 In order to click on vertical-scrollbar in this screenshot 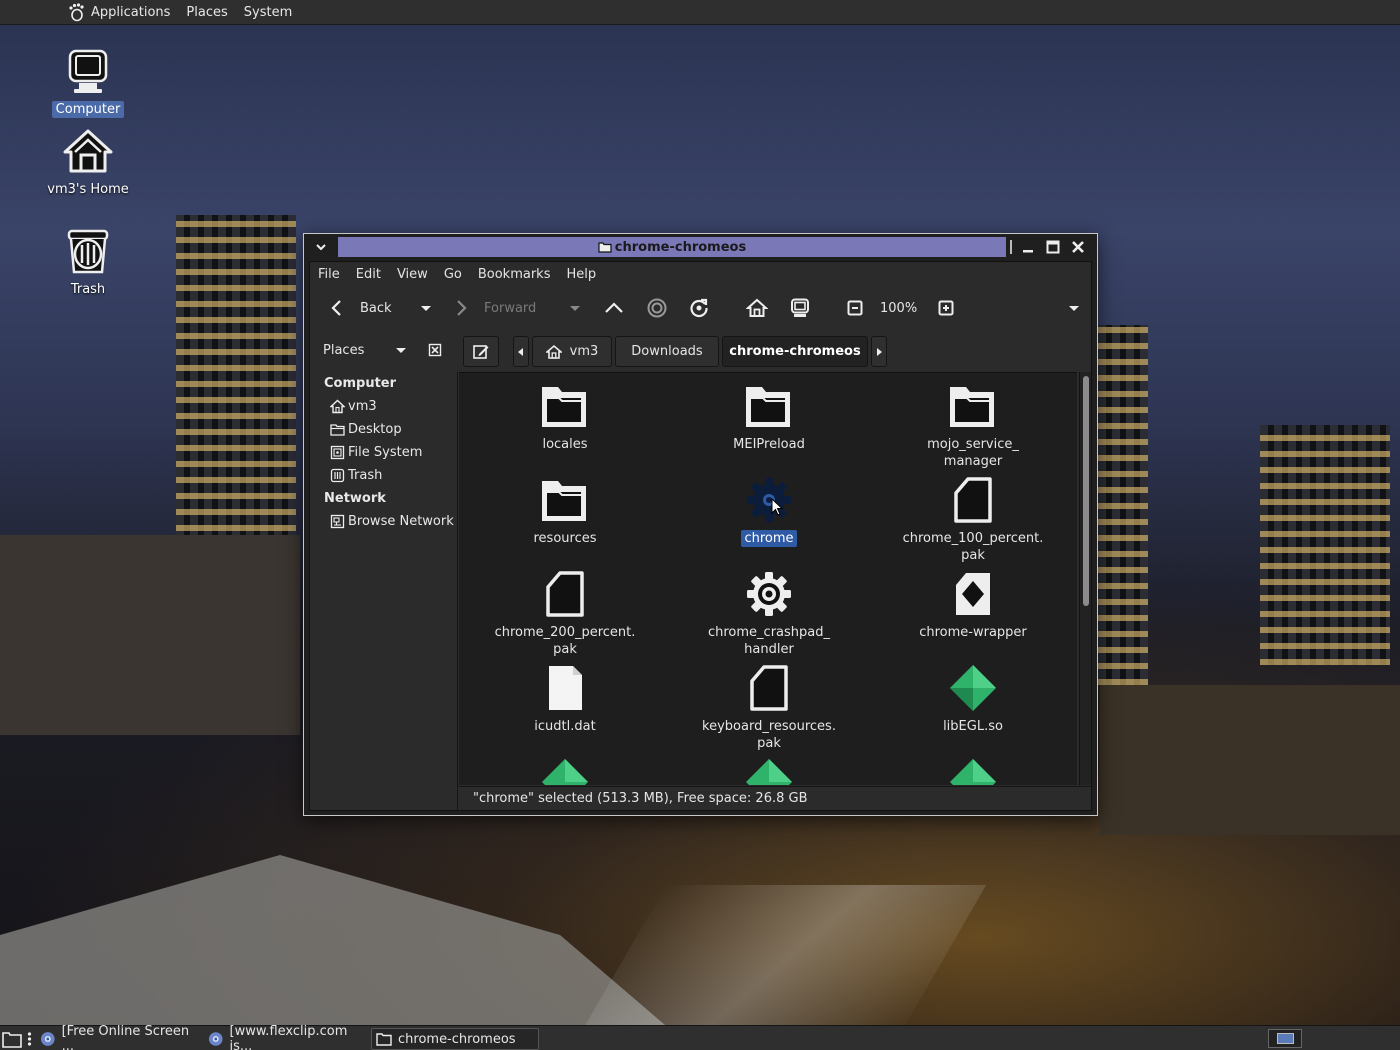, I will do `click(1085, 578)`.